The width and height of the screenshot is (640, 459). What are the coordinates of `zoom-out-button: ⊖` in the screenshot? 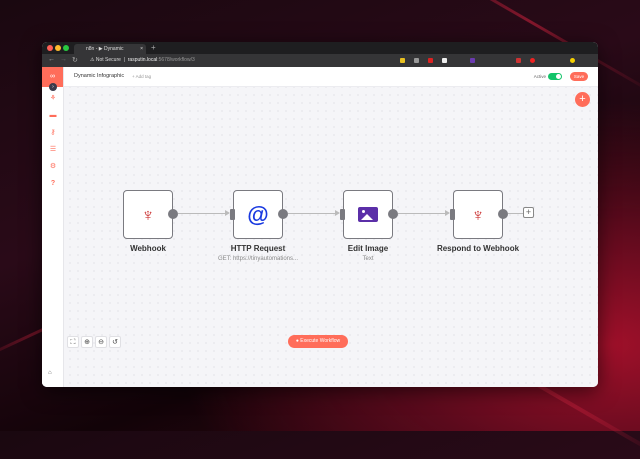 It's located at (101, 342).